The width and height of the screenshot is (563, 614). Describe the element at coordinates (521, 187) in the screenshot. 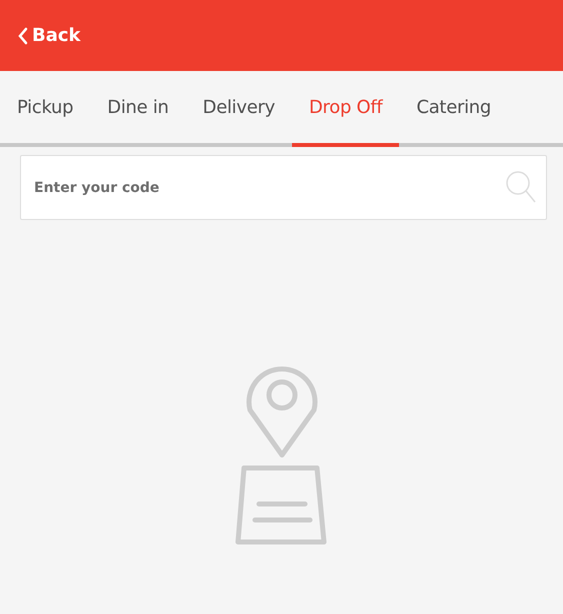

I see `search-icon` at that location.